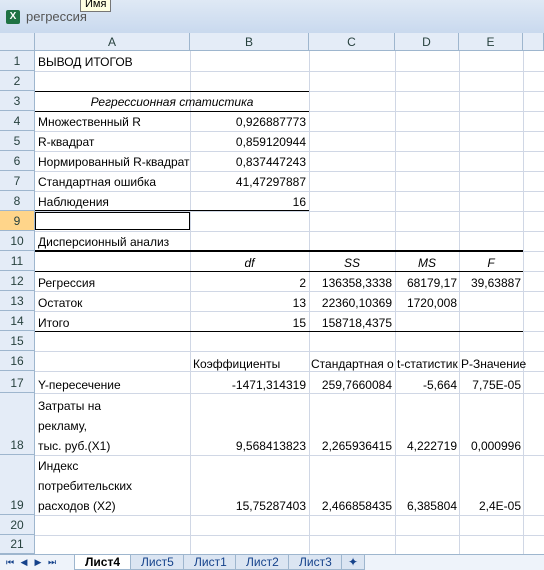 This screenshot has height=570, width=544. Describe the element at coordinates (17, 525) in the screenshot. I see `row-header-20: 20` at that location.